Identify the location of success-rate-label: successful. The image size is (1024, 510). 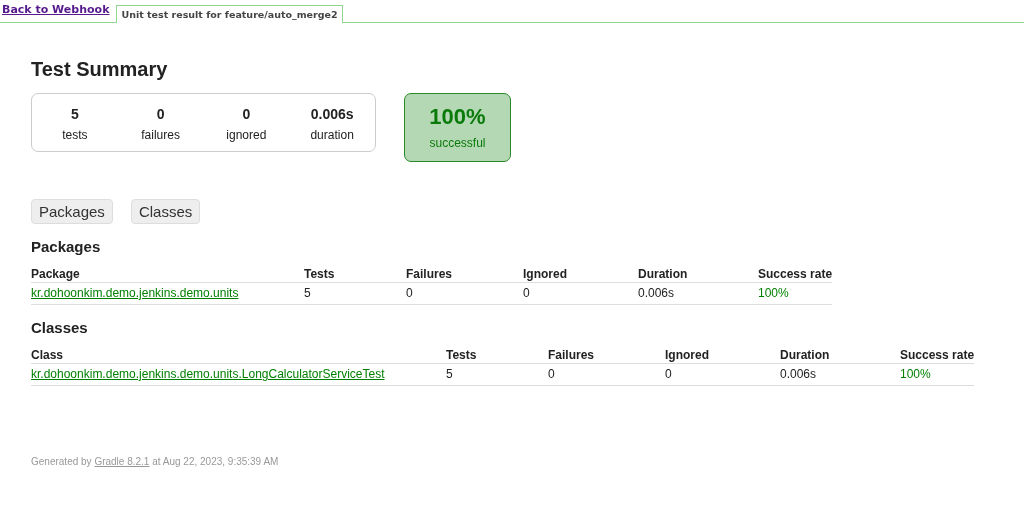
(457, 143).